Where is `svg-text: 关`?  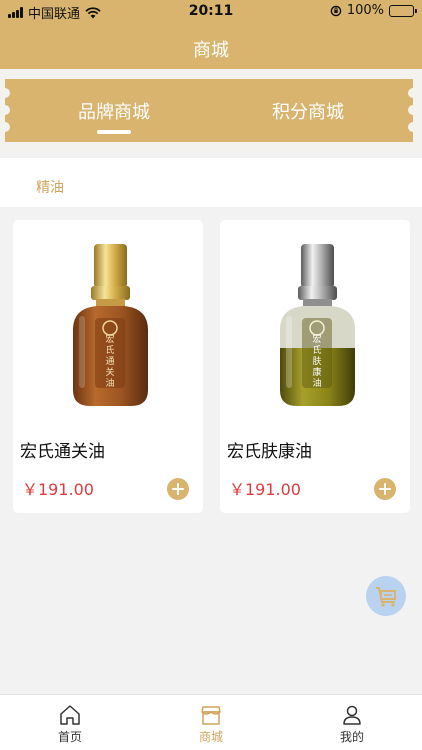
svg-text: 关 is located at coordinates (109, 372).